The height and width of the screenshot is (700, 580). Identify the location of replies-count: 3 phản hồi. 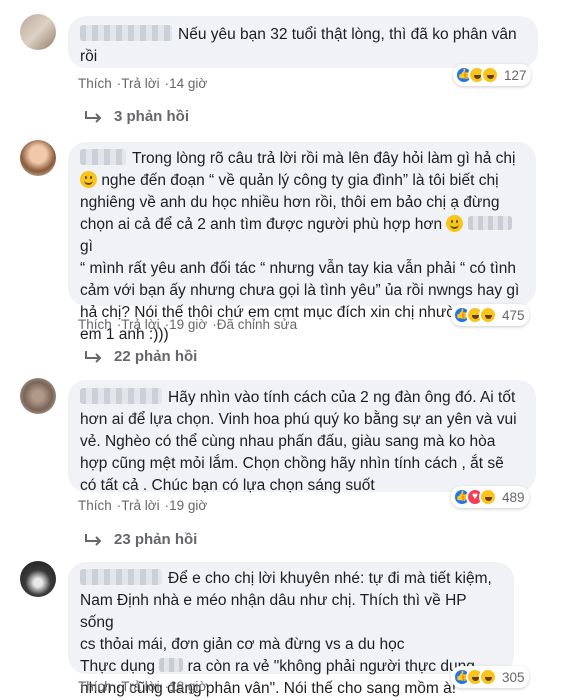
(151, 116).